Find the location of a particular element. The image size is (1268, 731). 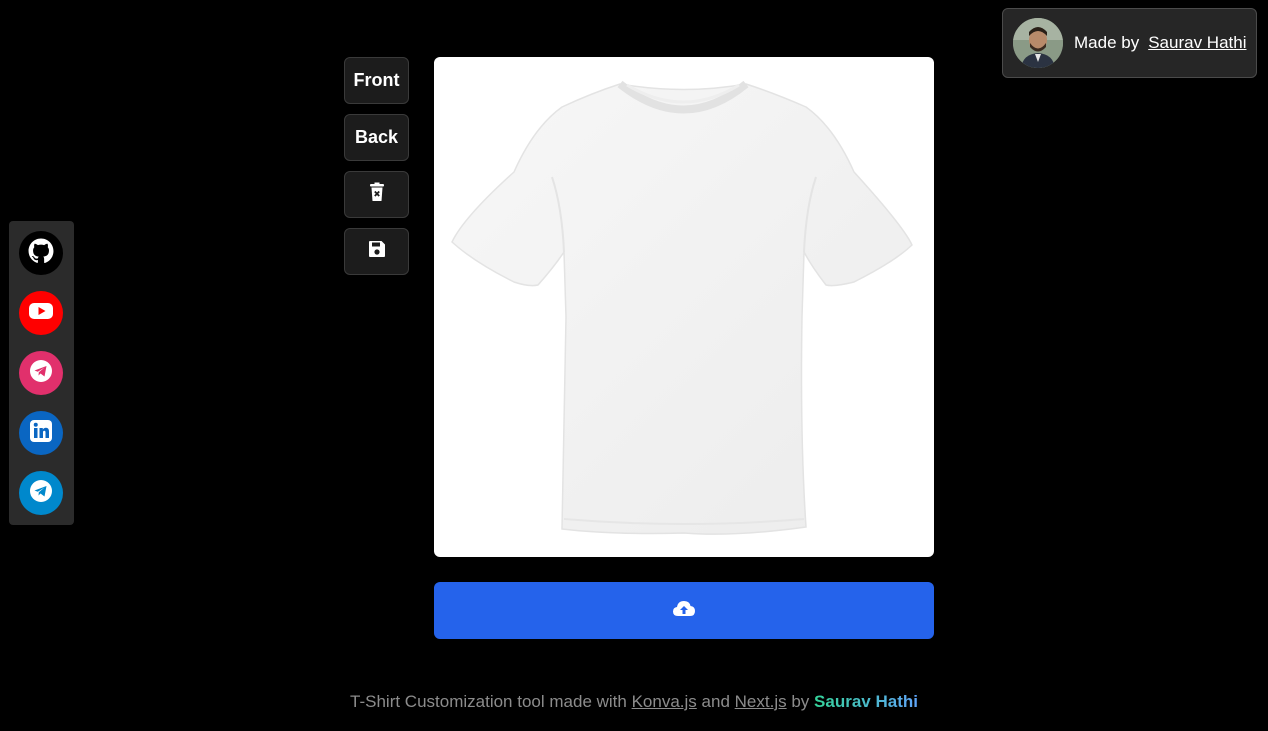

save-button is located at coordinates (376, 251).